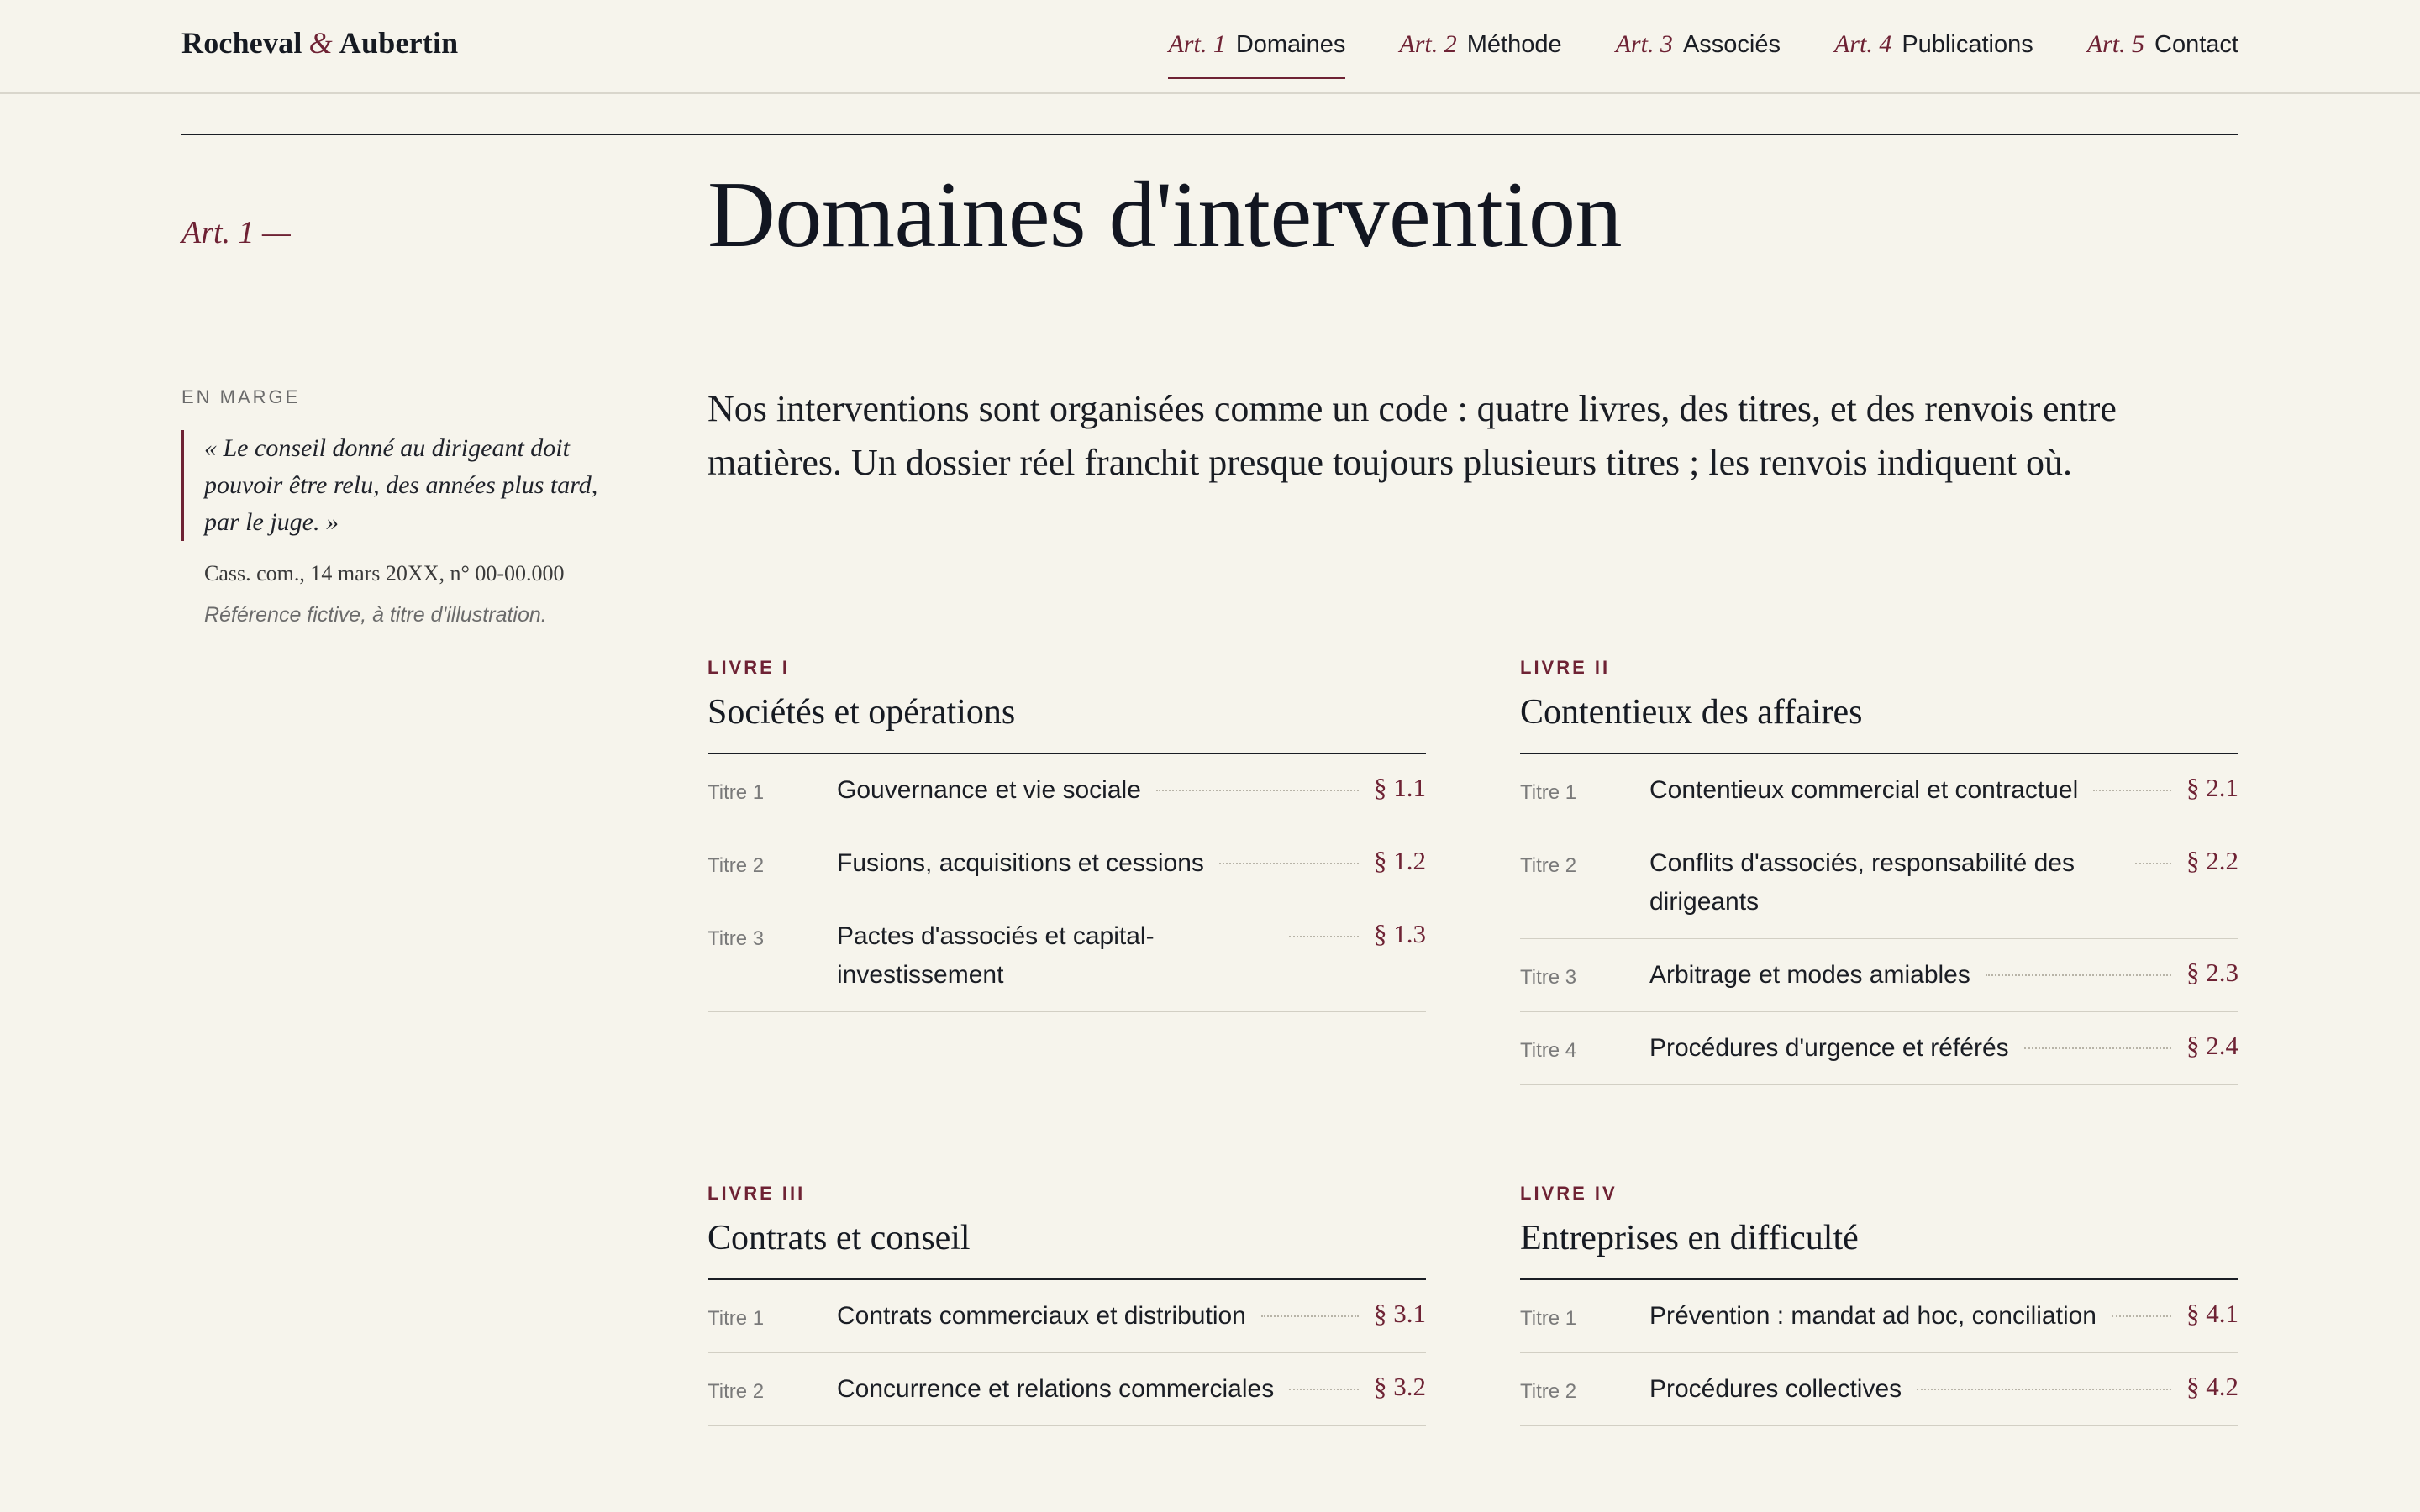 The height and width of the screenshot is (1512, 2420). I want to click on livre-number: LIVRE I, so click(749, 667).